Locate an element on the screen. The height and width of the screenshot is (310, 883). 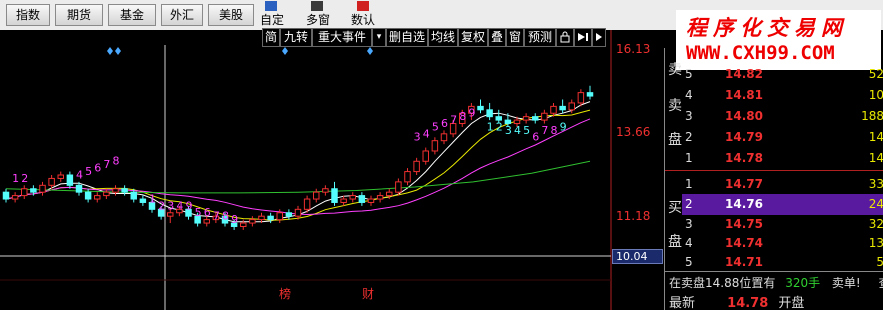
price-tick-low: 11.18 is located at coordinates (633, 216).